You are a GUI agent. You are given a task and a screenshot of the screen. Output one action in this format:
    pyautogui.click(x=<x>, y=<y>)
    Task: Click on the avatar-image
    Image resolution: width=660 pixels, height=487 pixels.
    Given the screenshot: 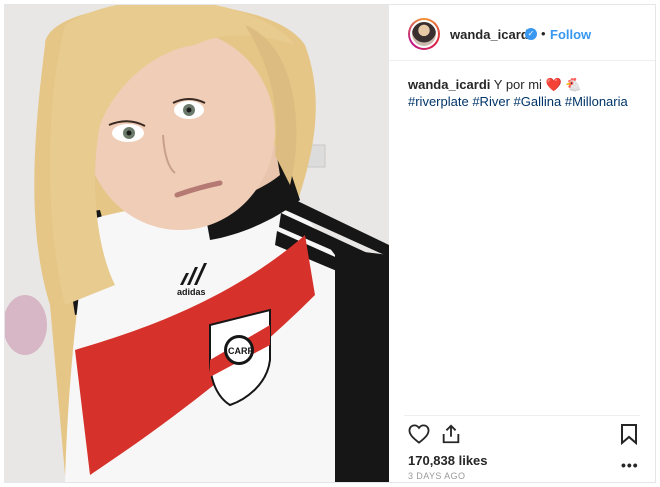 What is the action you would take?
    pyautogui.click(x=424, y=34)
    